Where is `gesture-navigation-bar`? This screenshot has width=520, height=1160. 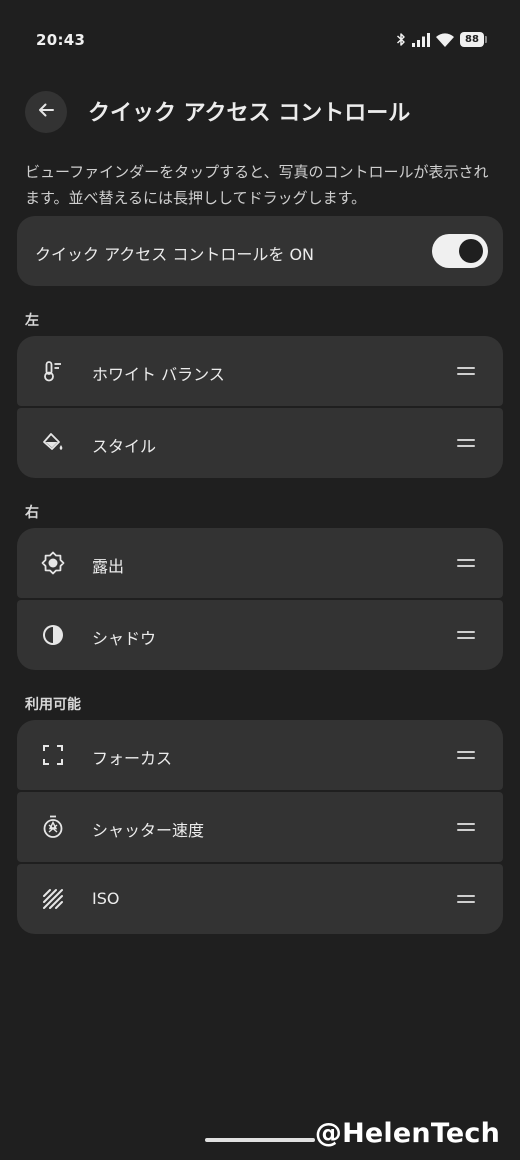 gesture-navigation-bar is located at coordinates (260, 1140).